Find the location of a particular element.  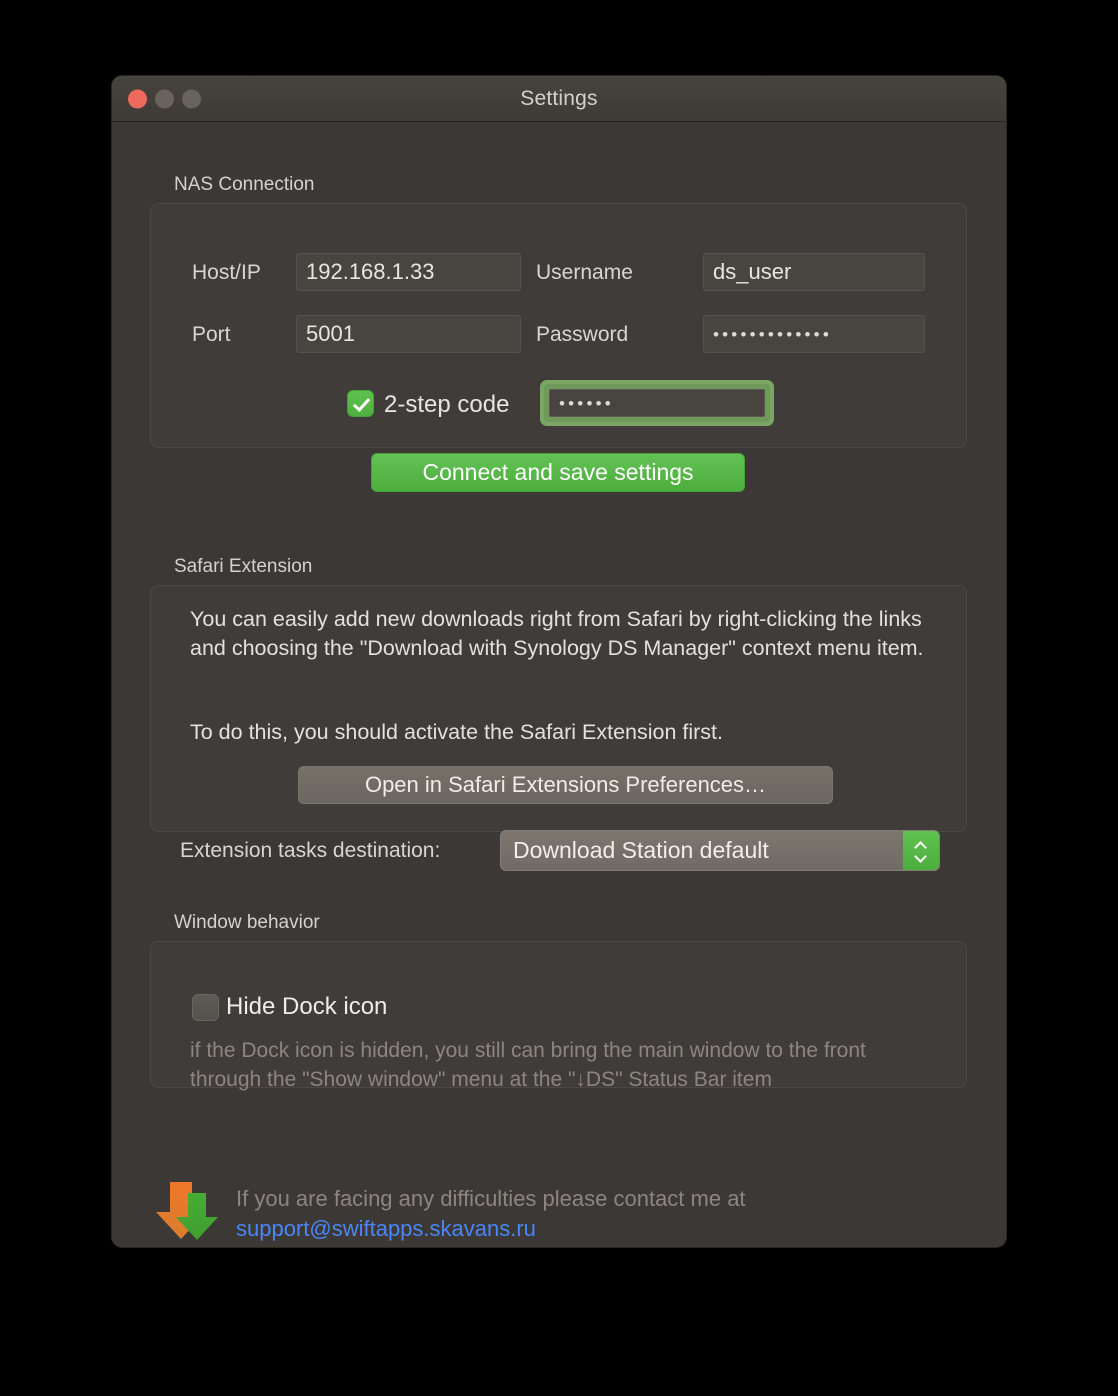

hide-dock-icon-checkbox is located at coordinates (205, 1007).